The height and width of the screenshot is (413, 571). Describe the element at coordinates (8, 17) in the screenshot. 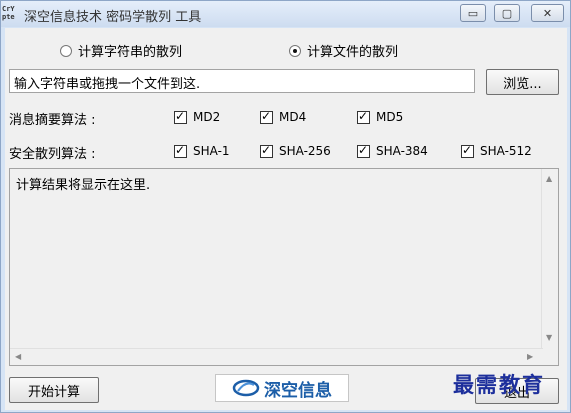

I see `app-icon-line-2: pte` at that location.